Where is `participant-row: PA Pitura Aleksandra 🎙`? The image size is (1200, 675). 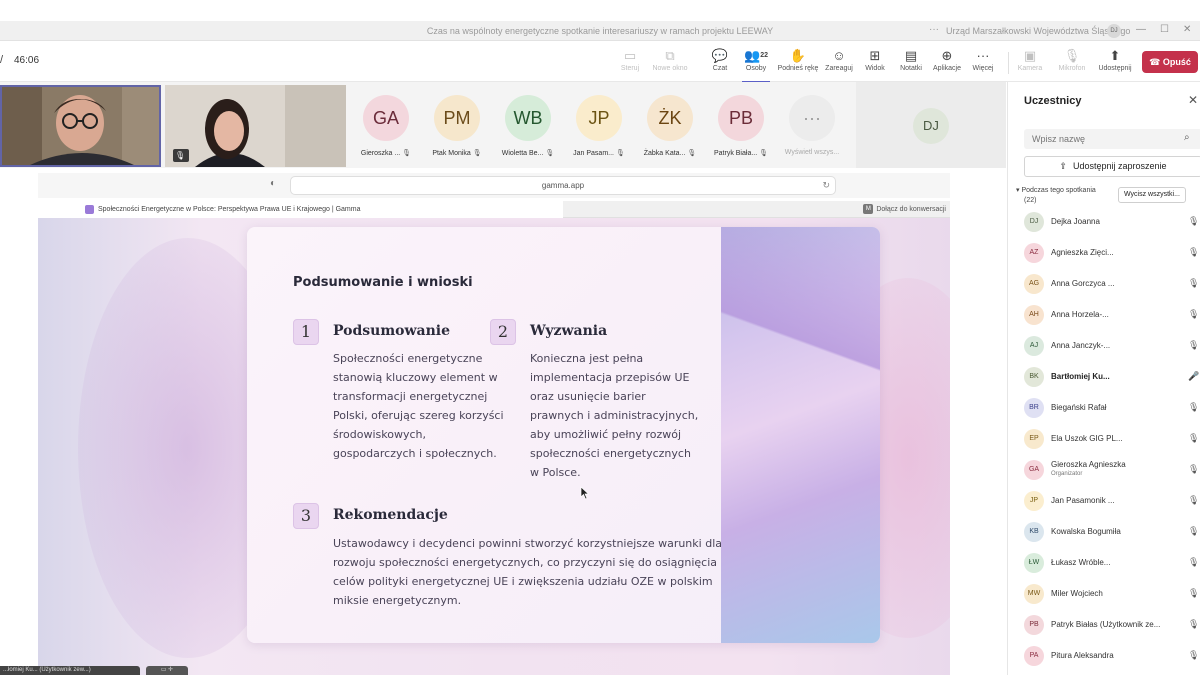
participant-row: PA Pitura Aleksandra 🎙 is located at coordinates (1112, 656).